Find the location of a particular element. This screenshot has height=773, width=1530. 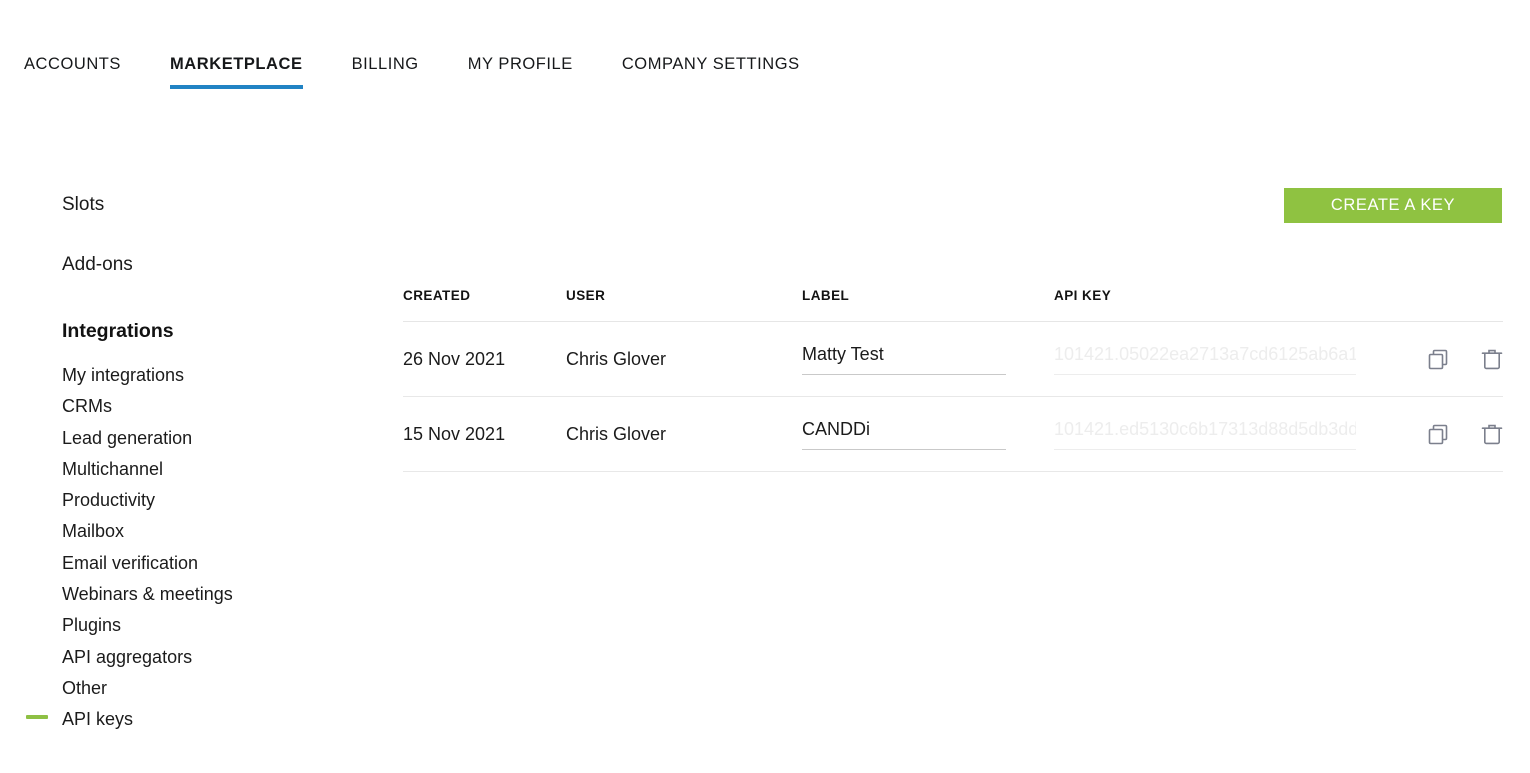

column-header-user: USER is located at coordinates (684, 305).